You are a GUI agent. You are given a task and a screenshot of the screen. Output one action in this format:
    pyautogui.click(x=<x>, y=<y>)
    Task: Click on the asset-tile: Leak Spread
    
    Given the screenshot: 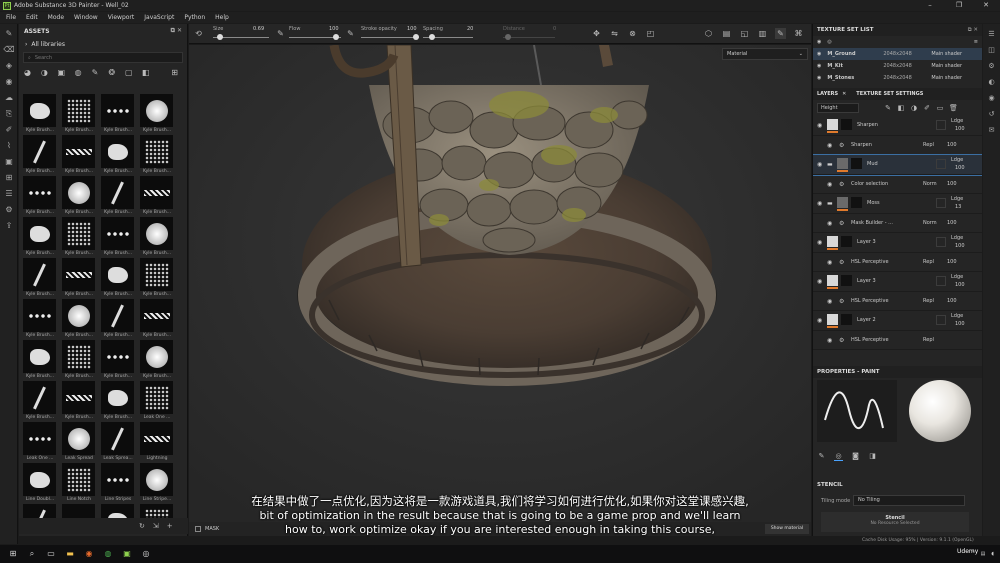 What is the action you would take?
    pyautogui.click(x=80, y=442)
    